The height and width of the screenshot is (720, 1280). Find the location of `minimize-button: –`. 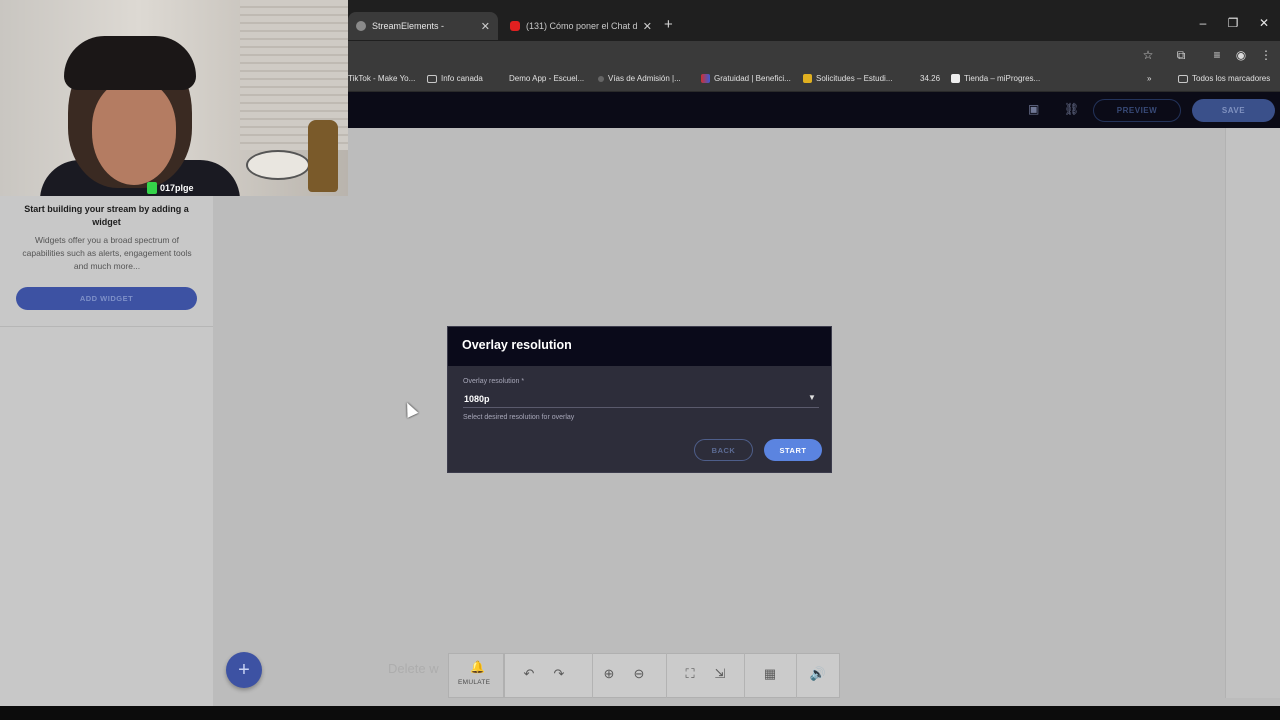

minimize-button: – is located at coordinates (1203, 23).